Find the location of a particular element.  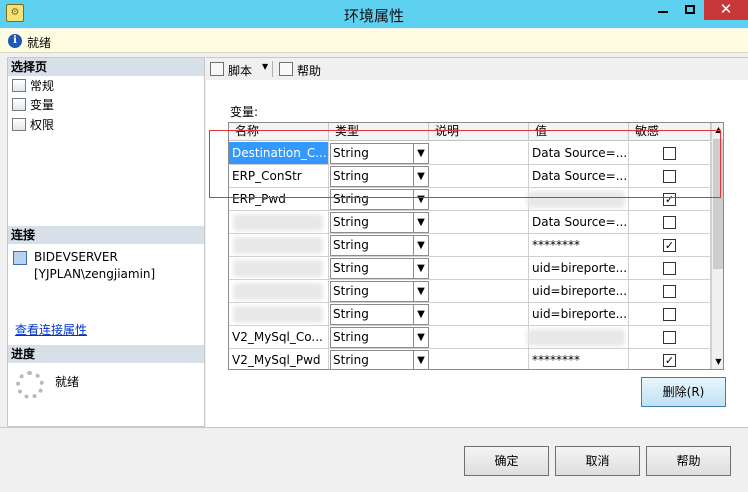

variables-label: 变量: is located at coordinates (244, 112).